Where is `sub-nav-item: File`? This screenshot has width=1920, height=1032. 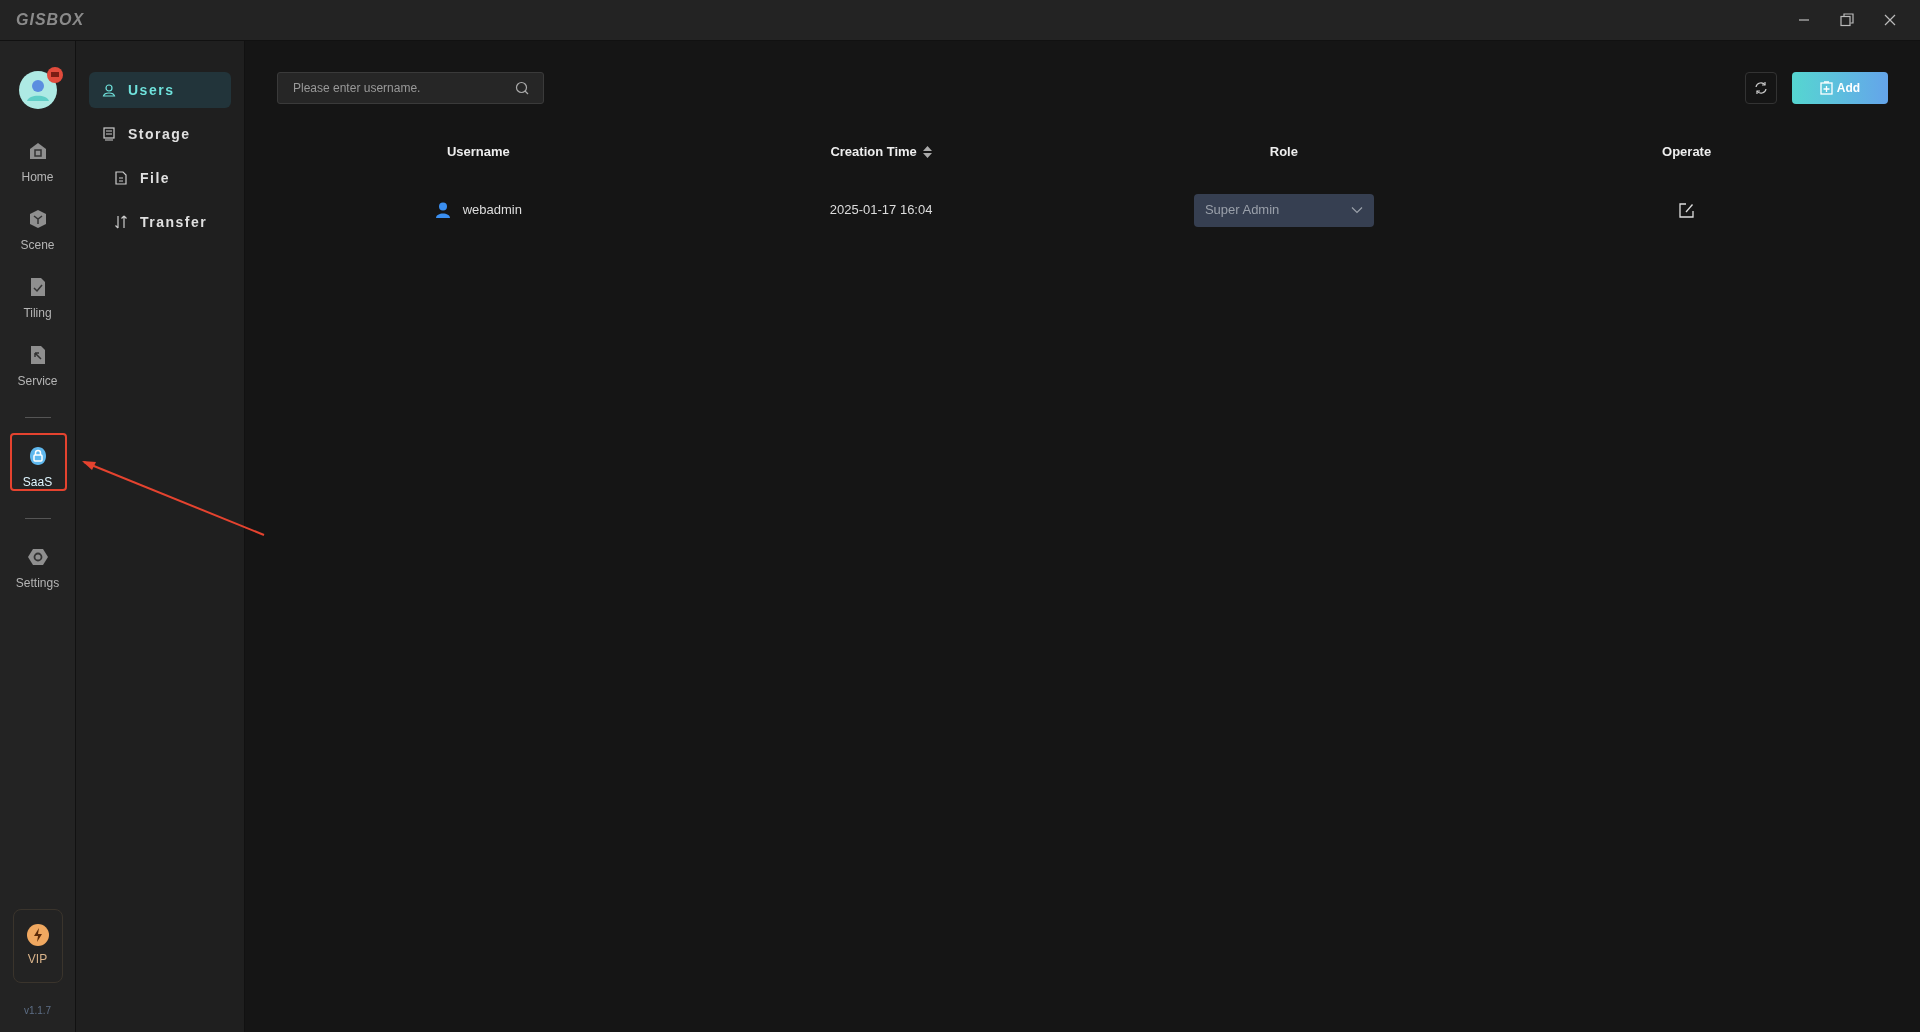
sub-nav-item: File is located at coordinates (160, 178).